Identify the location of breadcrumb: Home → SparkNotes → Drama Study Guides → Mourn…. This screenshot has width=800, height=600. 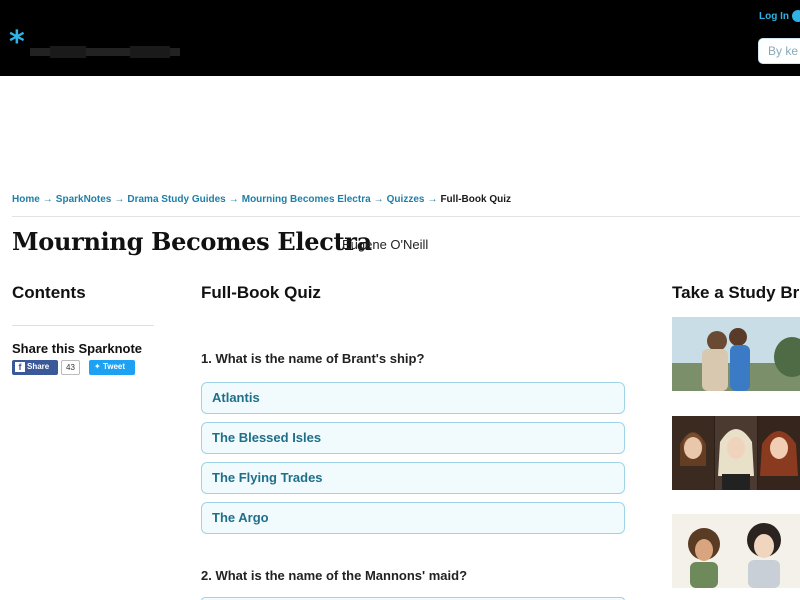
(261, 199).